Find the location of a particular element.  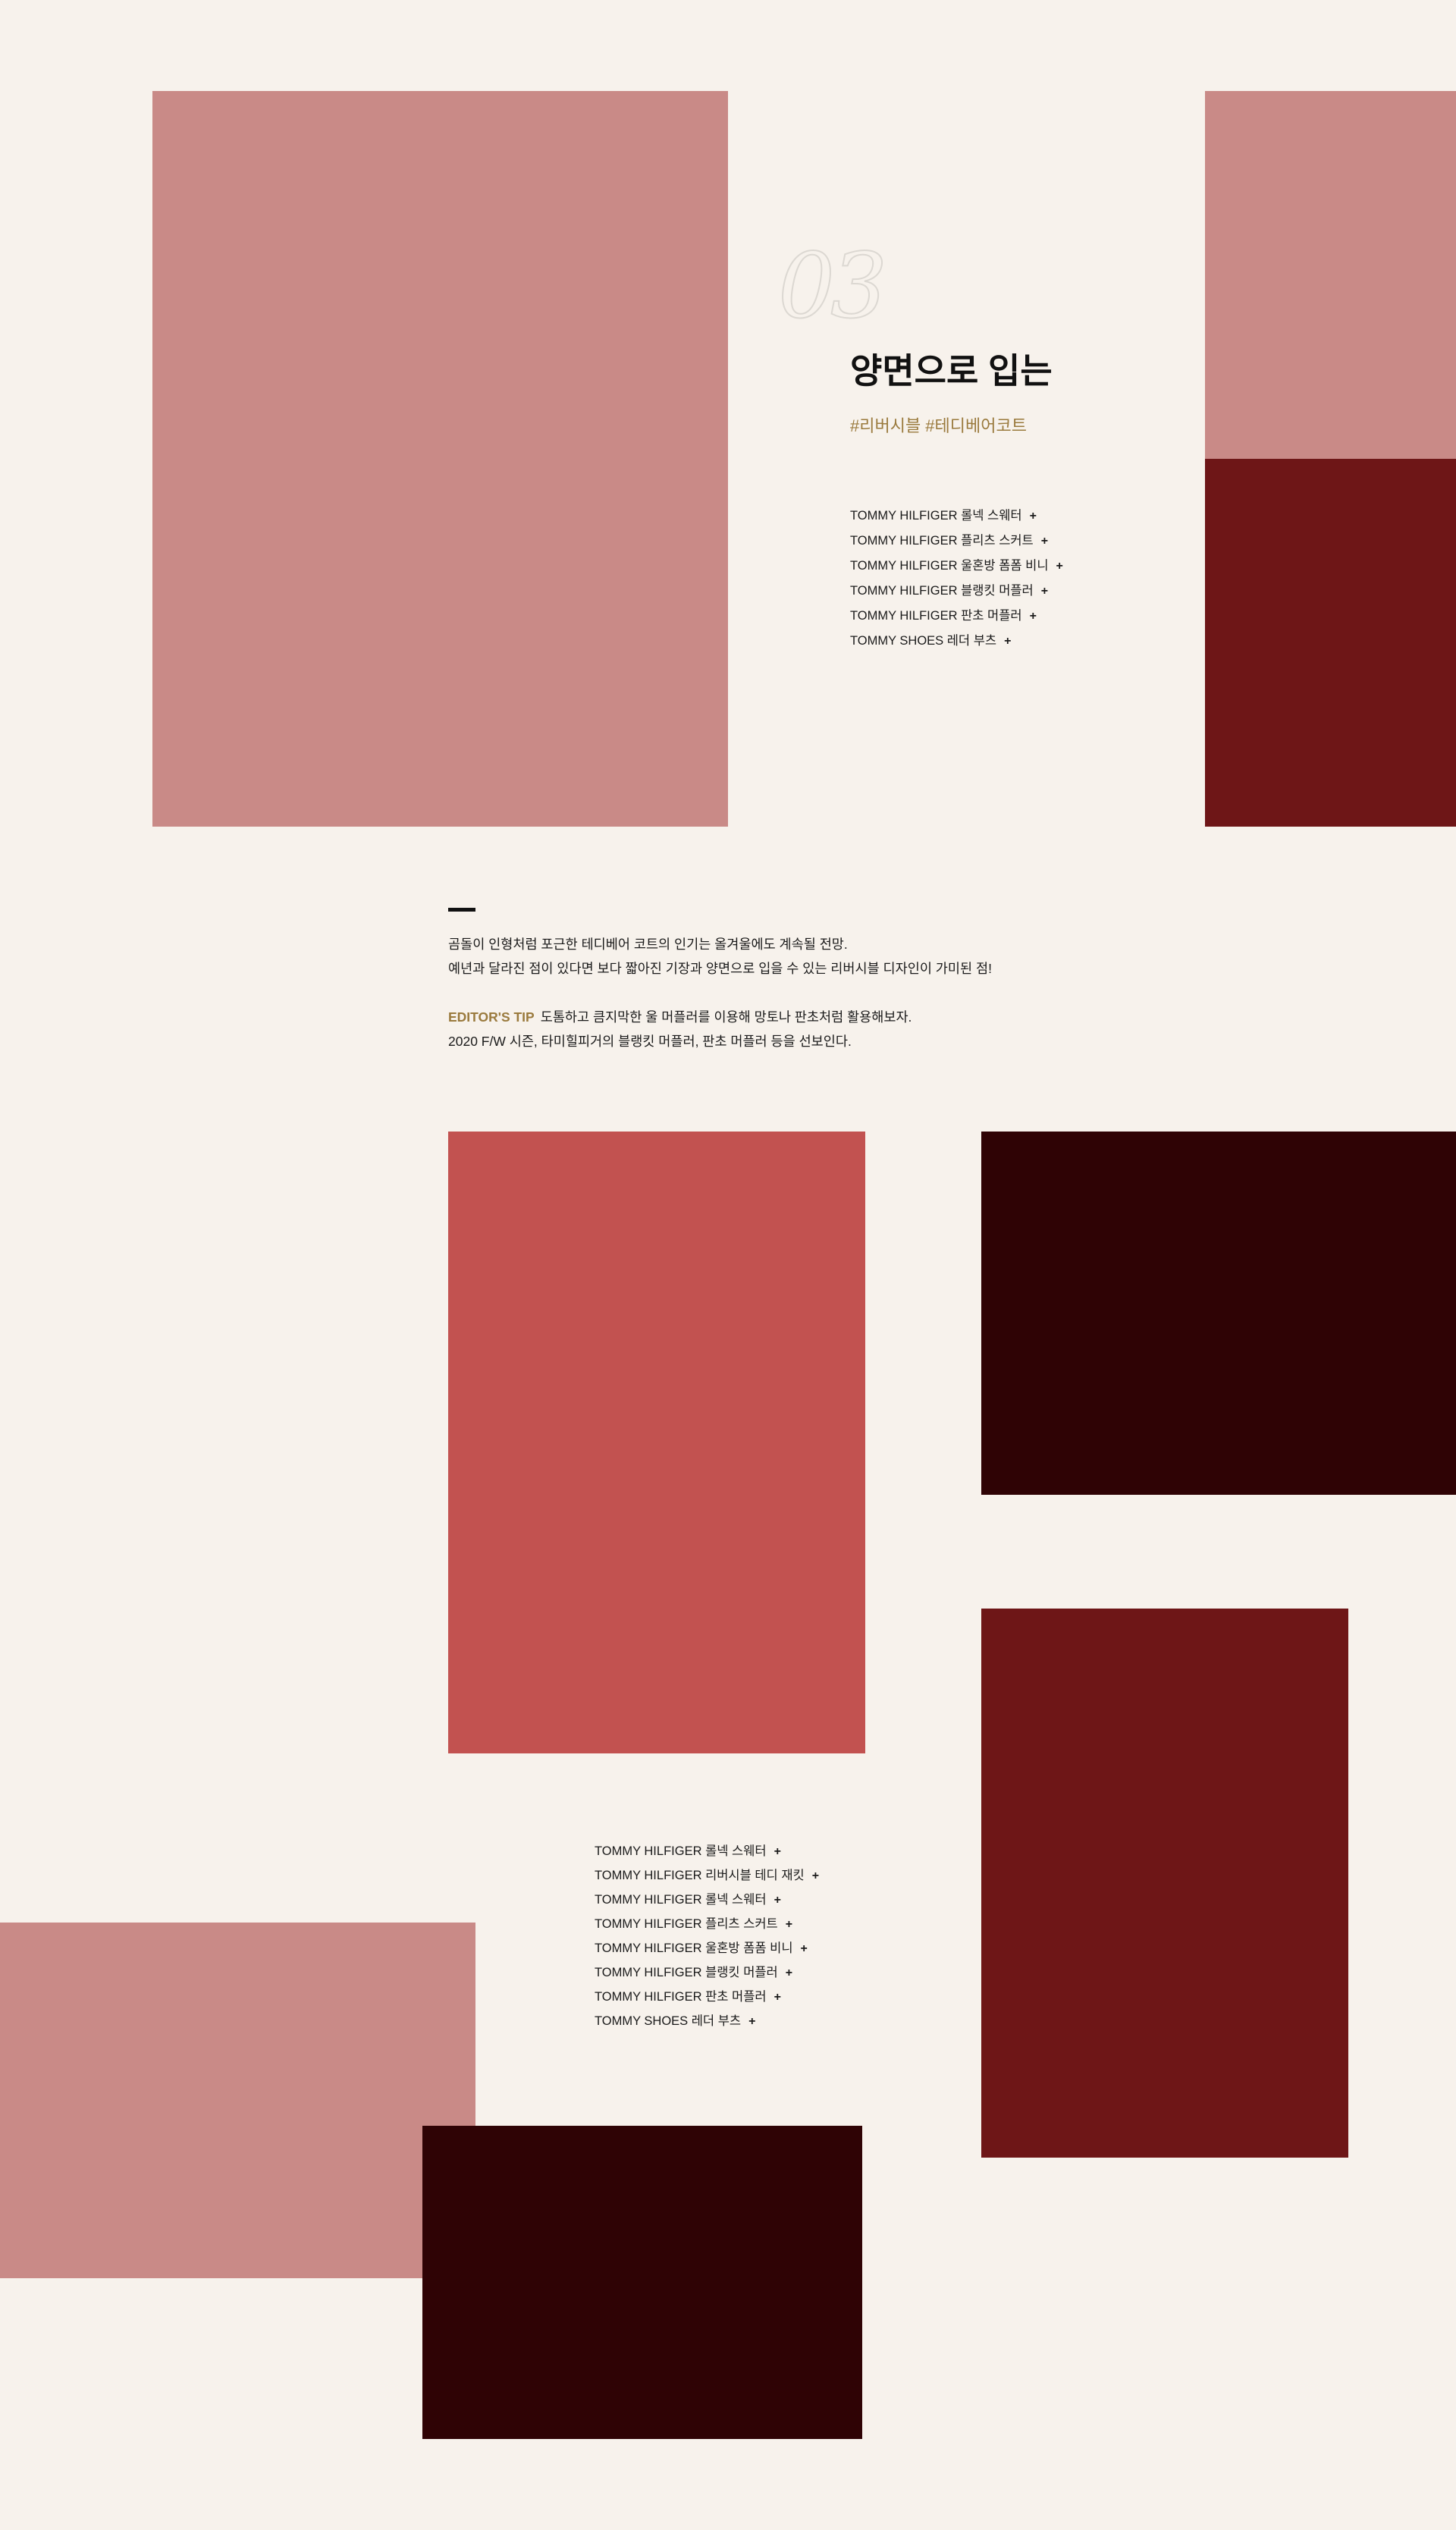

image-block-brick-red is located at coordinates (656, 1442).